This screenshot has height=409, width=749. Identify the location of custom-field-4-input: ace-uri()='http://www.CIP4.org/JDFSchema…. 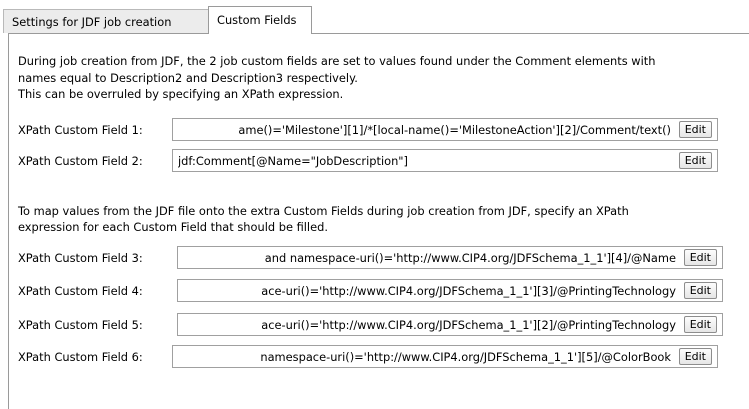
(450, 290).